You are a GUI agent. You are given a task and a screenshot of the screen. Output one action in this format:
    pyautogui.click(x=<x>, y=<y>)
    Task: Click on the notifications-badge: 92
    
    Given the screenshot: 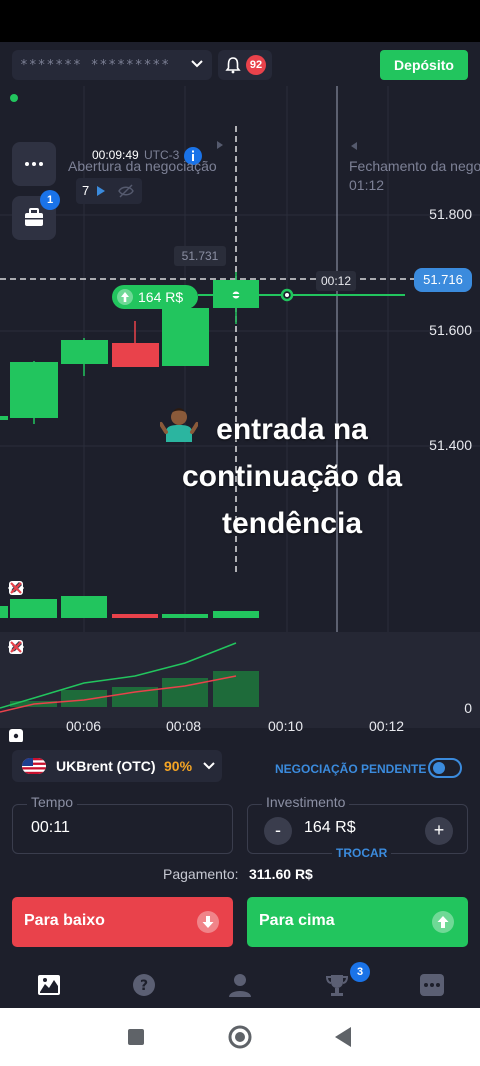 What is the action you would take?
    pyautogui.click(x=256, y=65)
    